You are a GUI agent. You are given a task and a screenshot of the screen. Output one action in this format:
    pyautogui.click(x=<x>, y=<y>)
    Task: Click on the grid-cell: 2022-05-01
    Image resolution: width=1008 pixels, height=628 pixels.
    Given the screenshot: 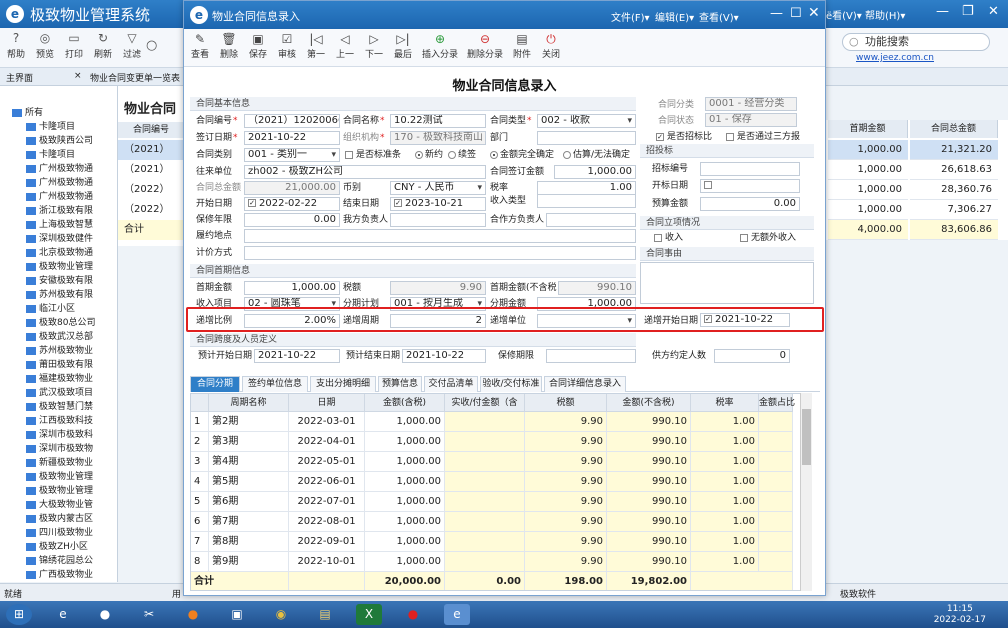 What is the action you would take?
    pyautogui.click(x=327, y=462)
    